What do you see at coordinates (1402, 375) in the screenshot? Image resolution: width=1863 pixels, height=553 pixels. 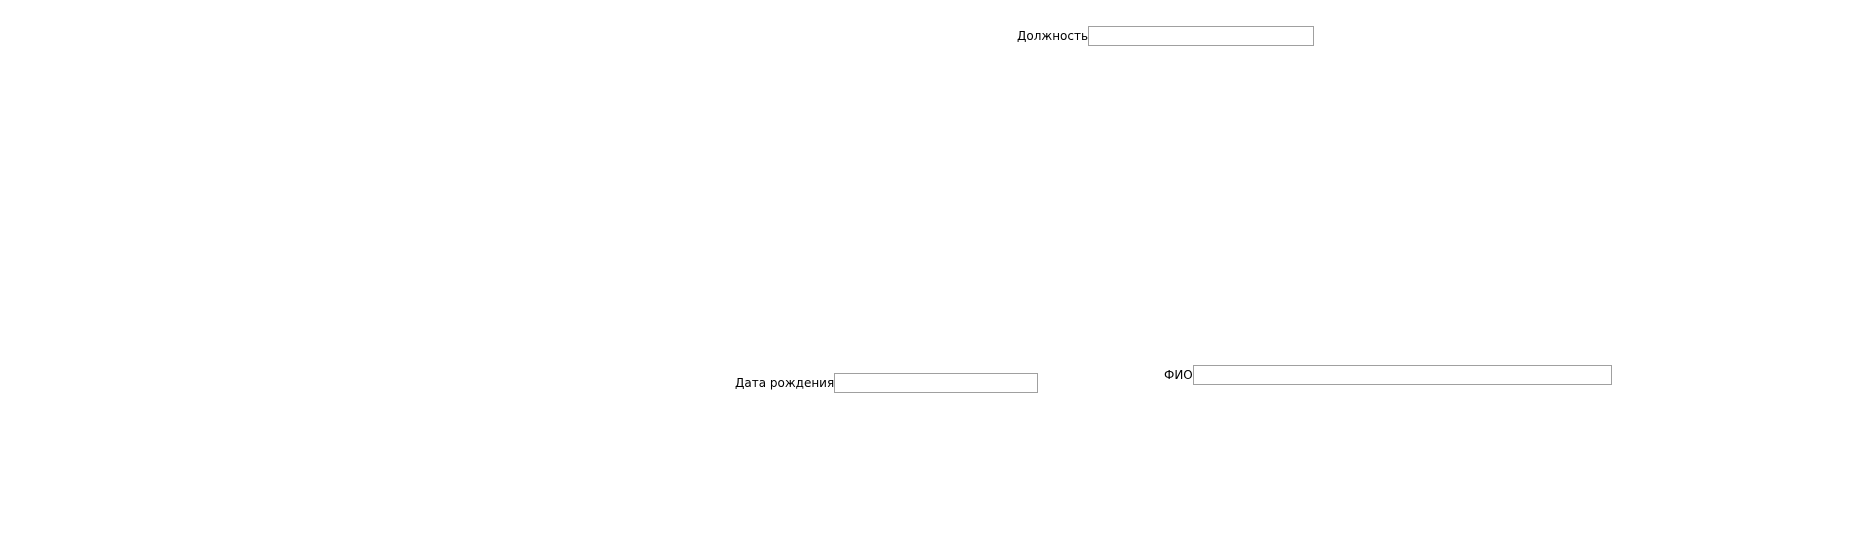 I see `full-name-input` at bounding box center [1402, 375].